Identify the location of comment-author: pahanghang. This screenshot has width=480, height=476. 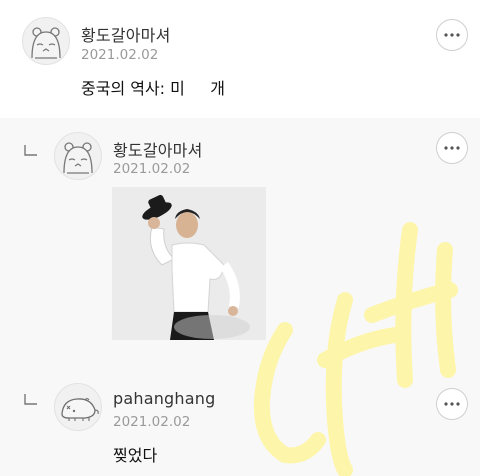
(164, 398).